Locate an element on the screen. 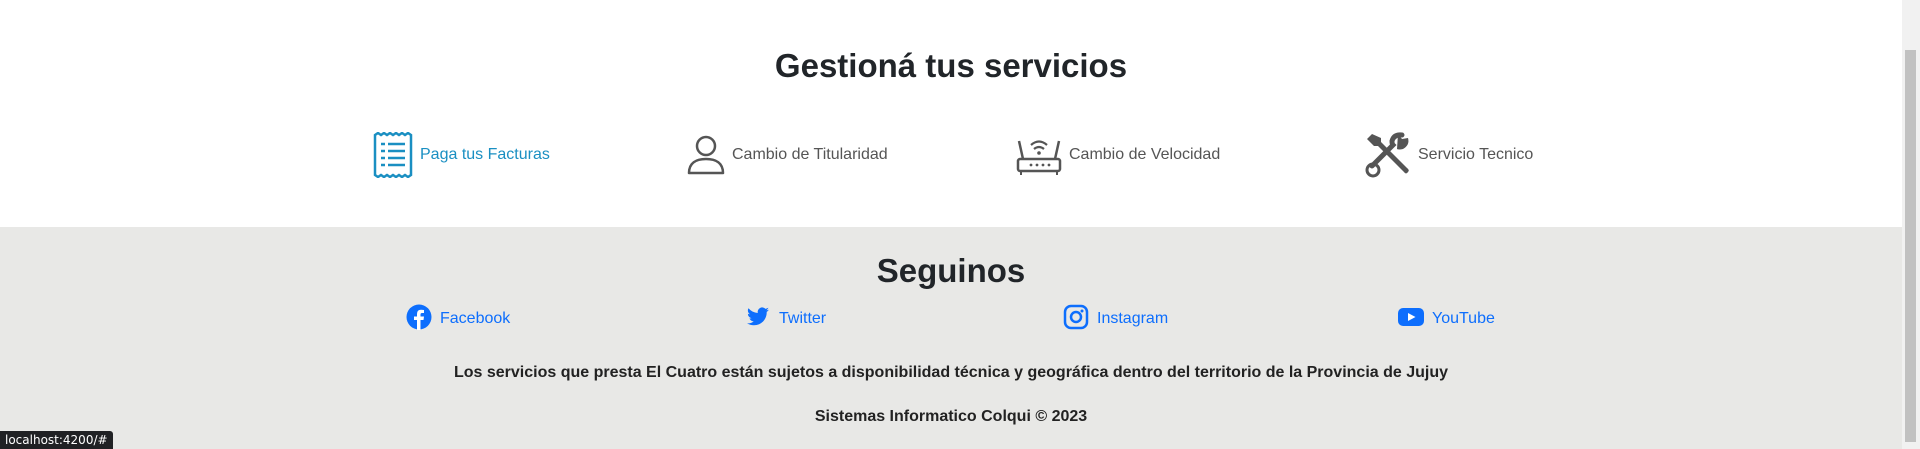 The width and height of the screenshot is (1920, 449). service-change-speed: Cambio de Velocidad is located at coordinates (1117, 155).